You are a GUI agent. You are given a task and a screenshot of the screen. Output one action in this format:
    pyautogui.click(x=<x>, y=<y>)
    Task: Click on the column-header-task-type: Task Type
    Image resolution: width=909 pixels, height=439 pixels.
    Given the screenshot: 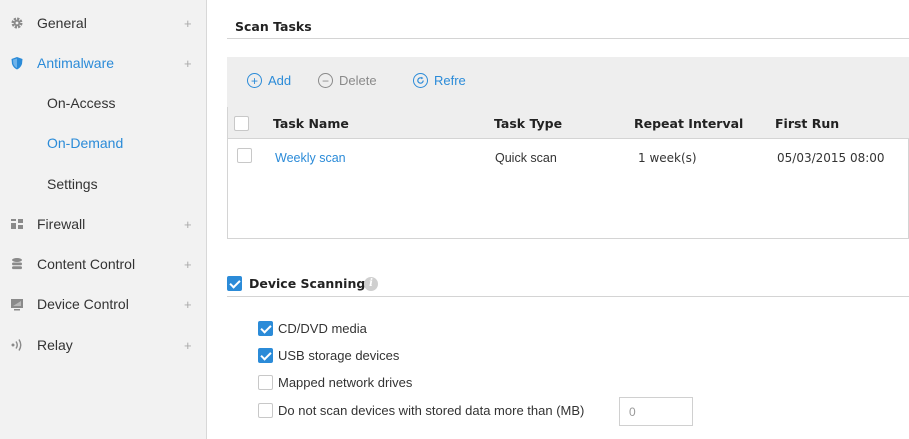 What is the action you would take?
    pyautogui.click(x=528, y=123)
    